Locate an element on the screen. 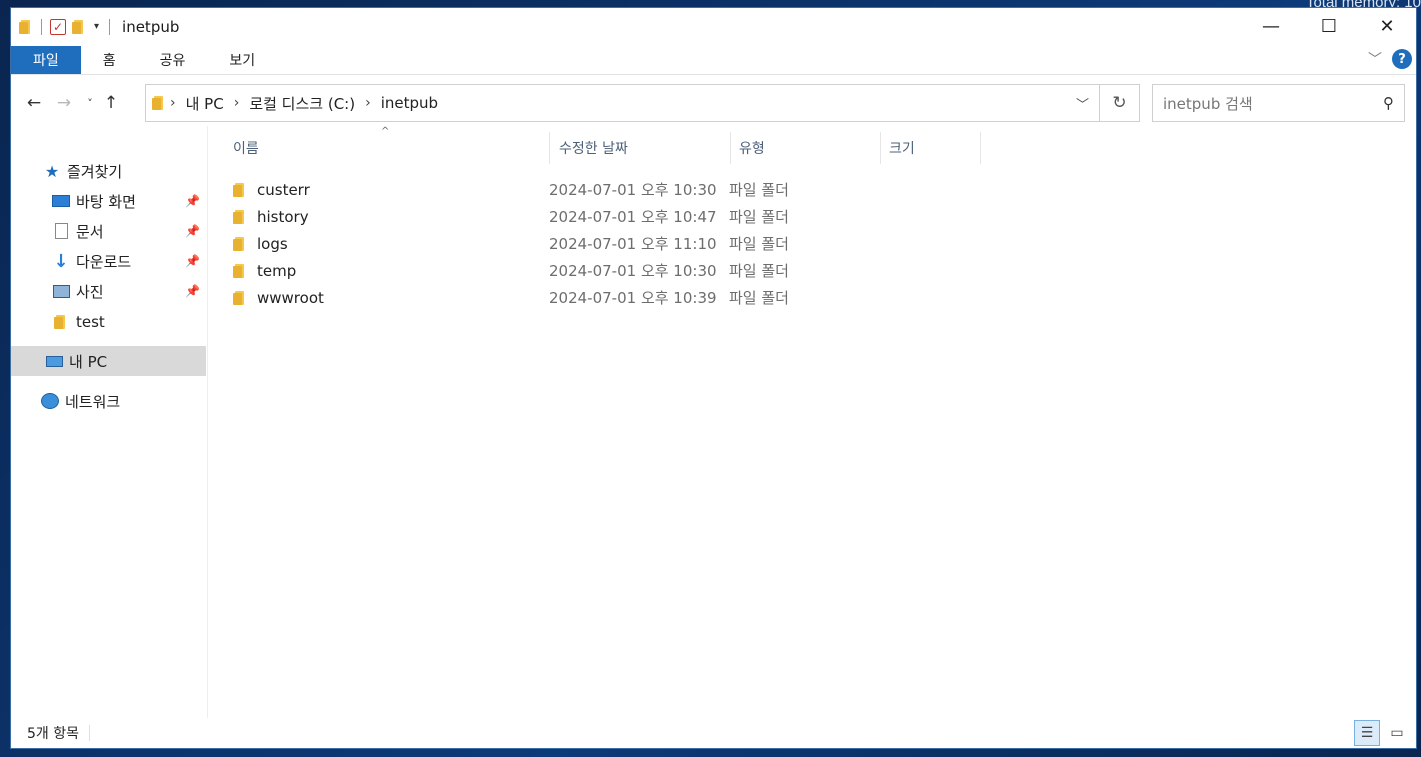 The height and width of the screenshot is (757, 1421). file-name: temp is located at coordinates (277, 270).